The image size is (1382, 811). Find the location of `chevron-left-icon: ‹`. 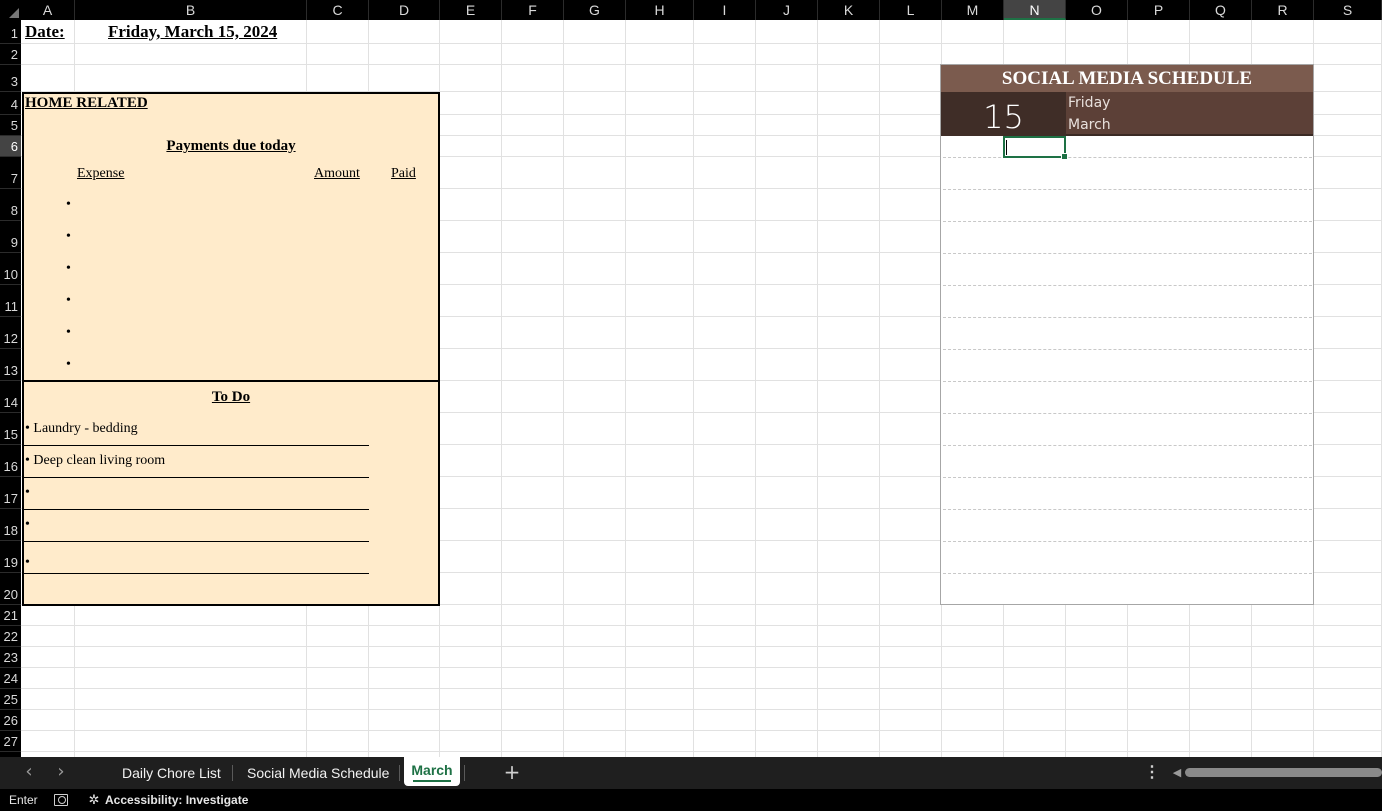

chevron-left-icon: ‹ is located at coordinates (29, 773).